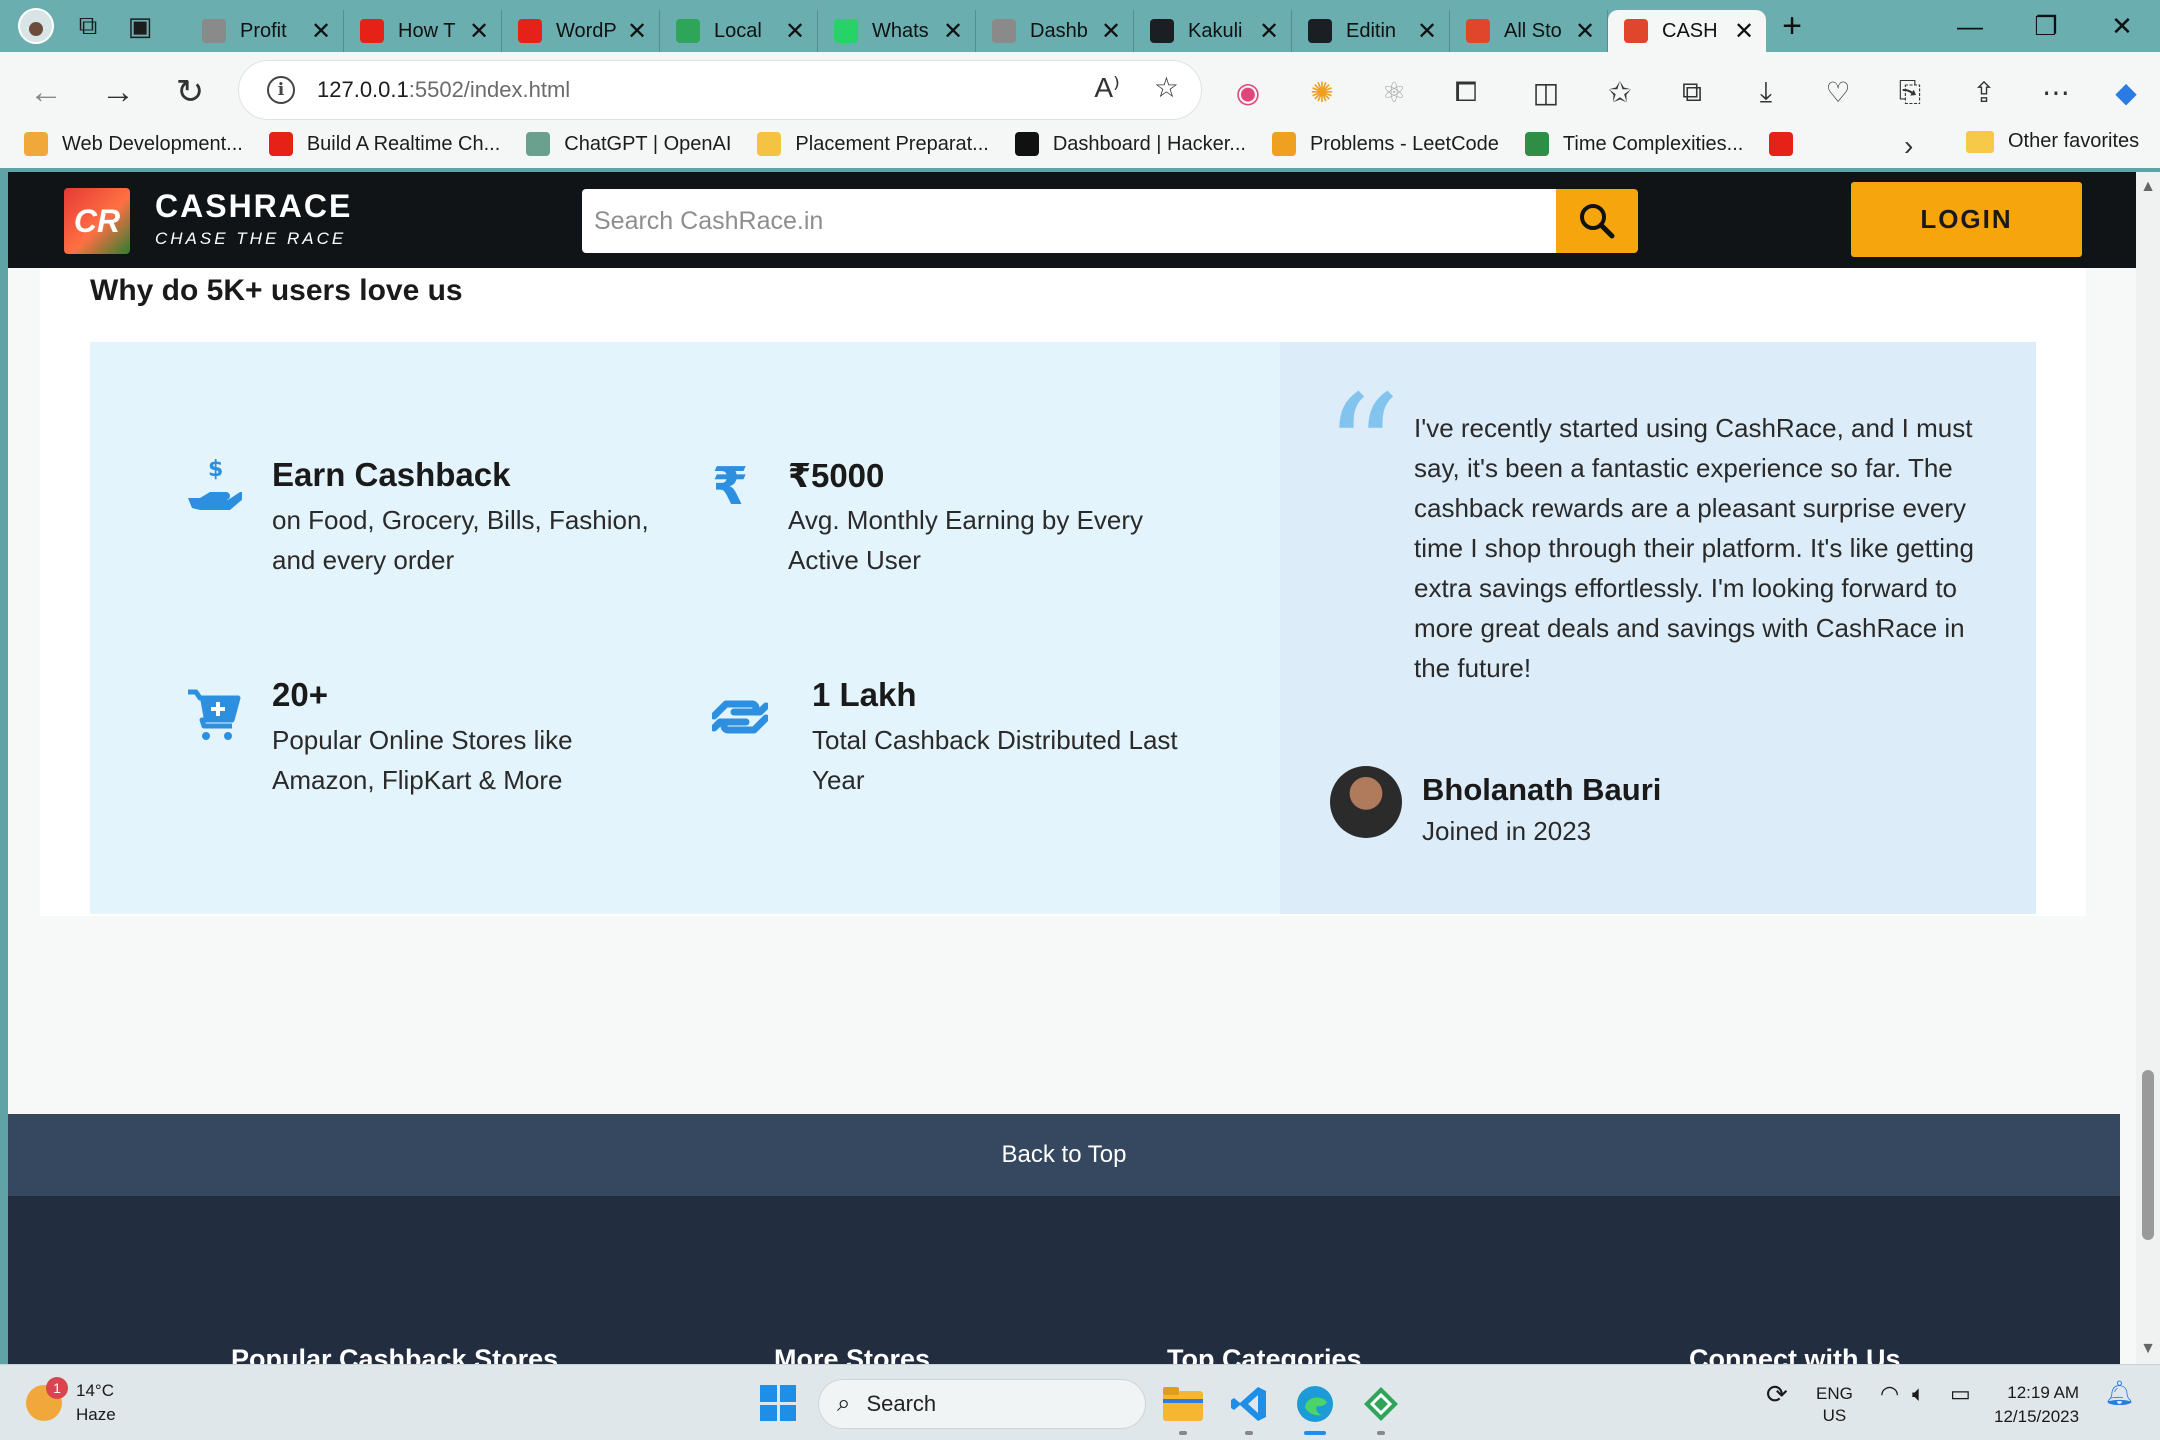  What do you see at coordinates (71, 1402) in the screenshot?
I see `weather-widget: 1 14°C Haze` at bounding box center [71, 1402].